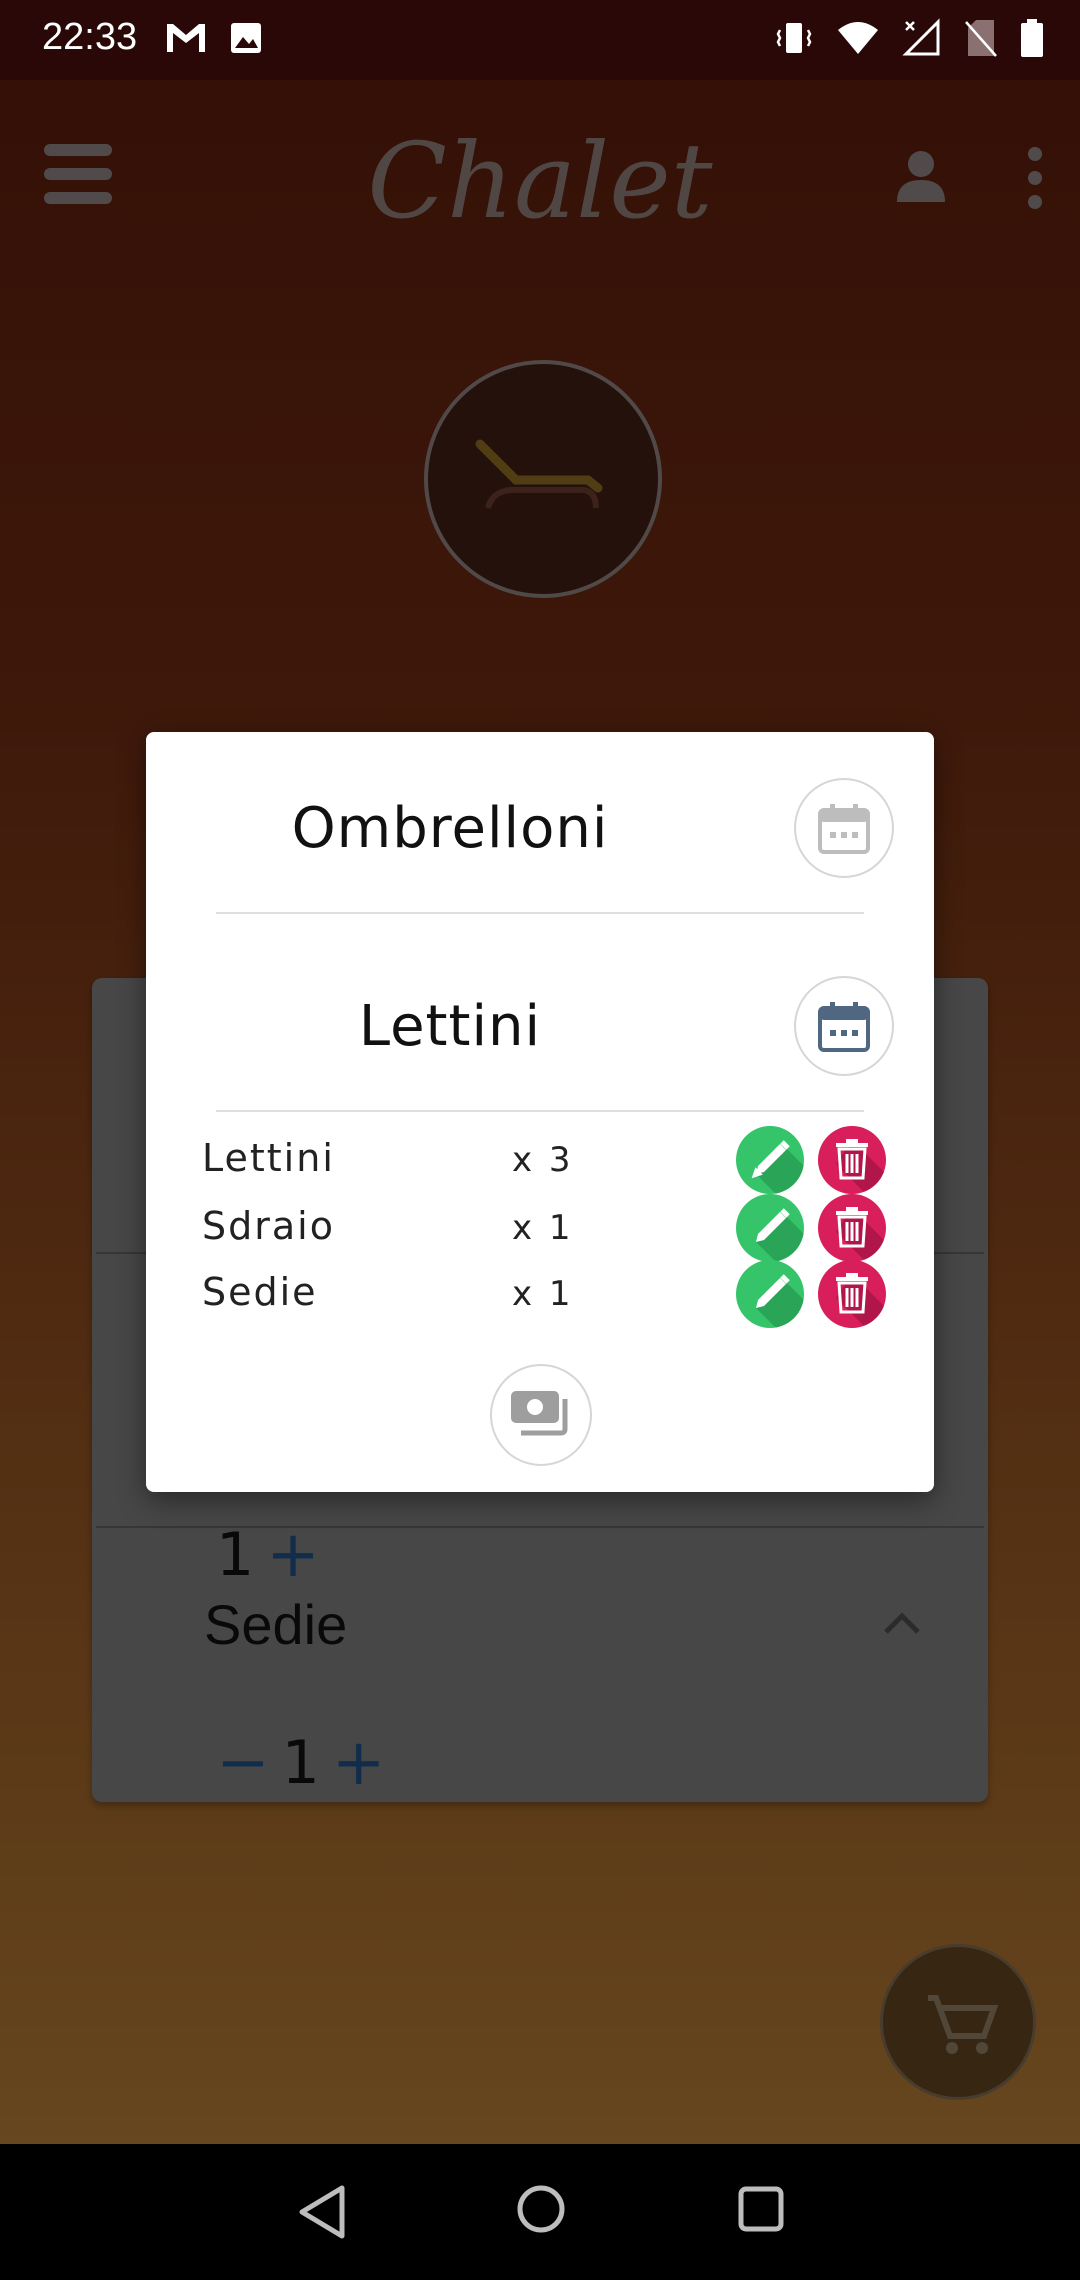  I want to click on signal-icon, so click(921, 37).